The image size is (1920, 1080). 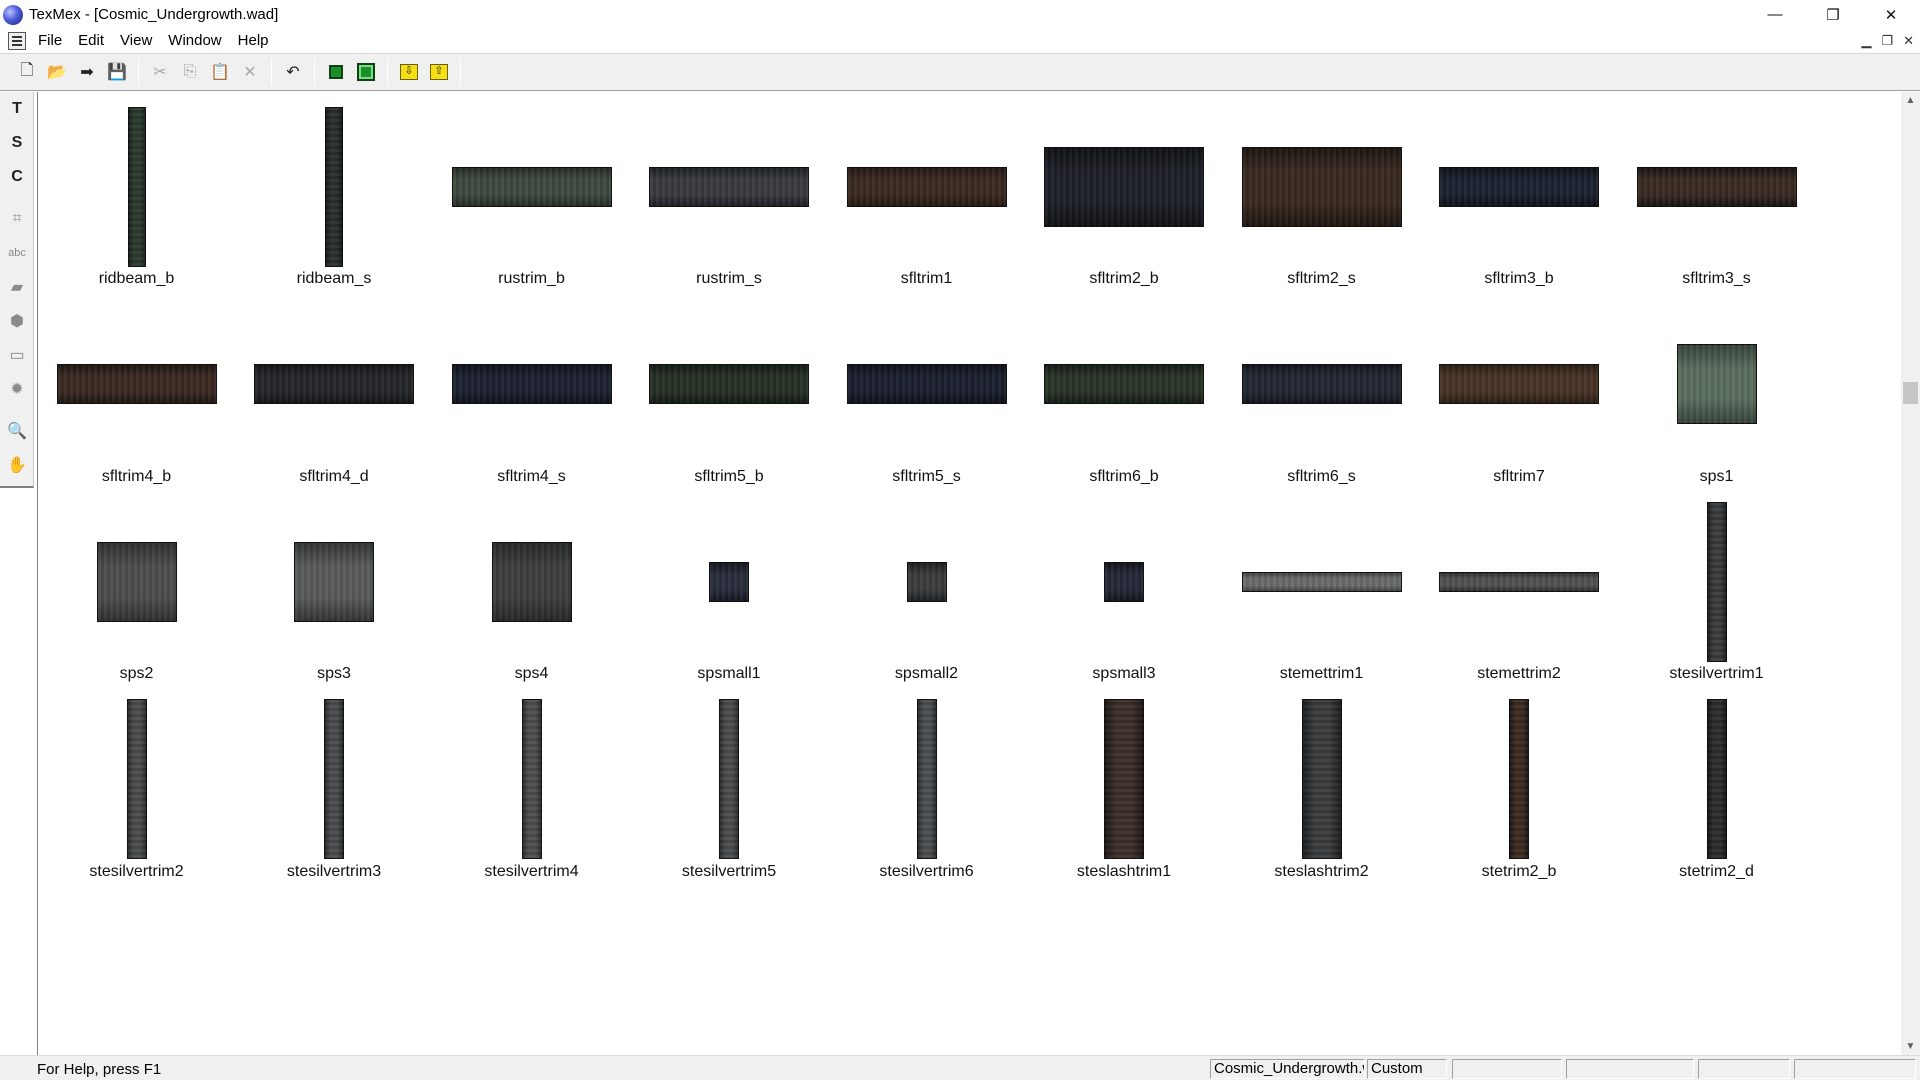 I want to click on texture-cell: sfltrim3_s, so click(x=1716, y=190).